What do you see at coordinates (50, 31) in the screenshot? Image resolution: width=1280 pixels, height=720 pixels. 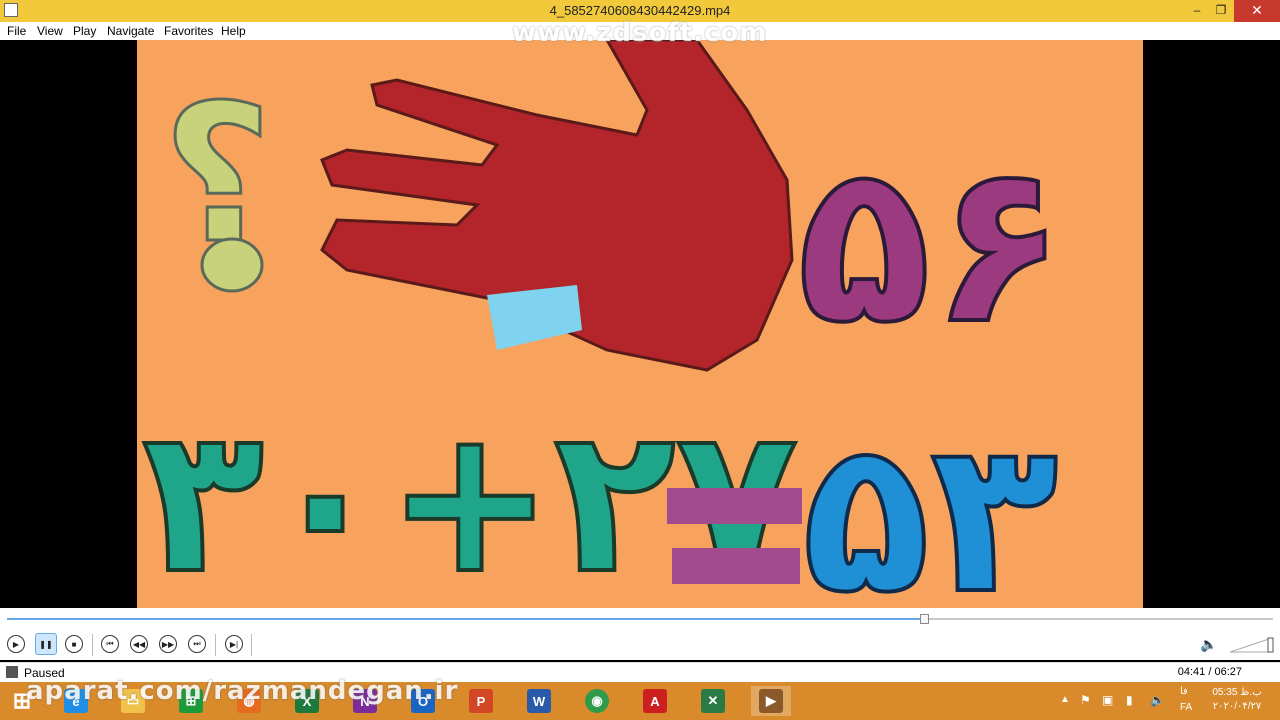 I see `menu-view: View` at bounding box center [50, 31].